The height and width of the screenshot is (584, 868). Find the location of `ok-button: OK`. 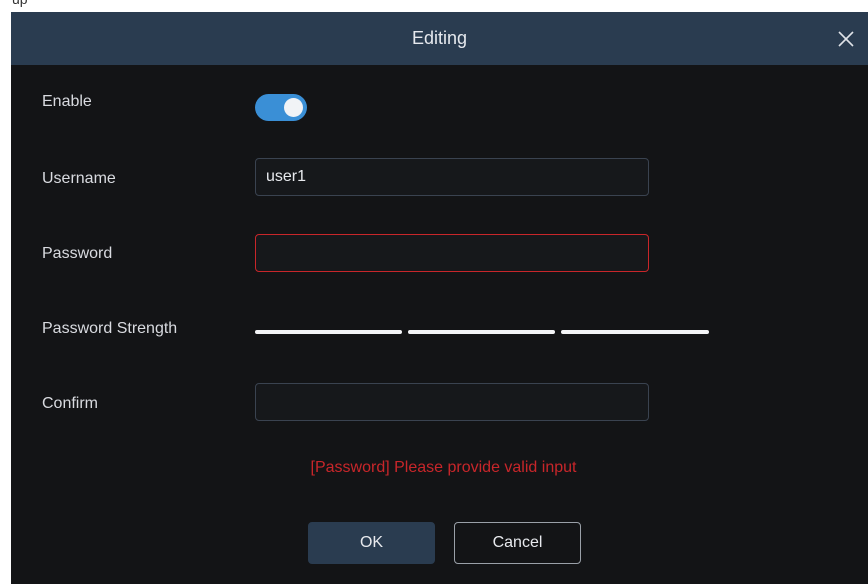

ok-button: OK is located at coordinates (371, 543).